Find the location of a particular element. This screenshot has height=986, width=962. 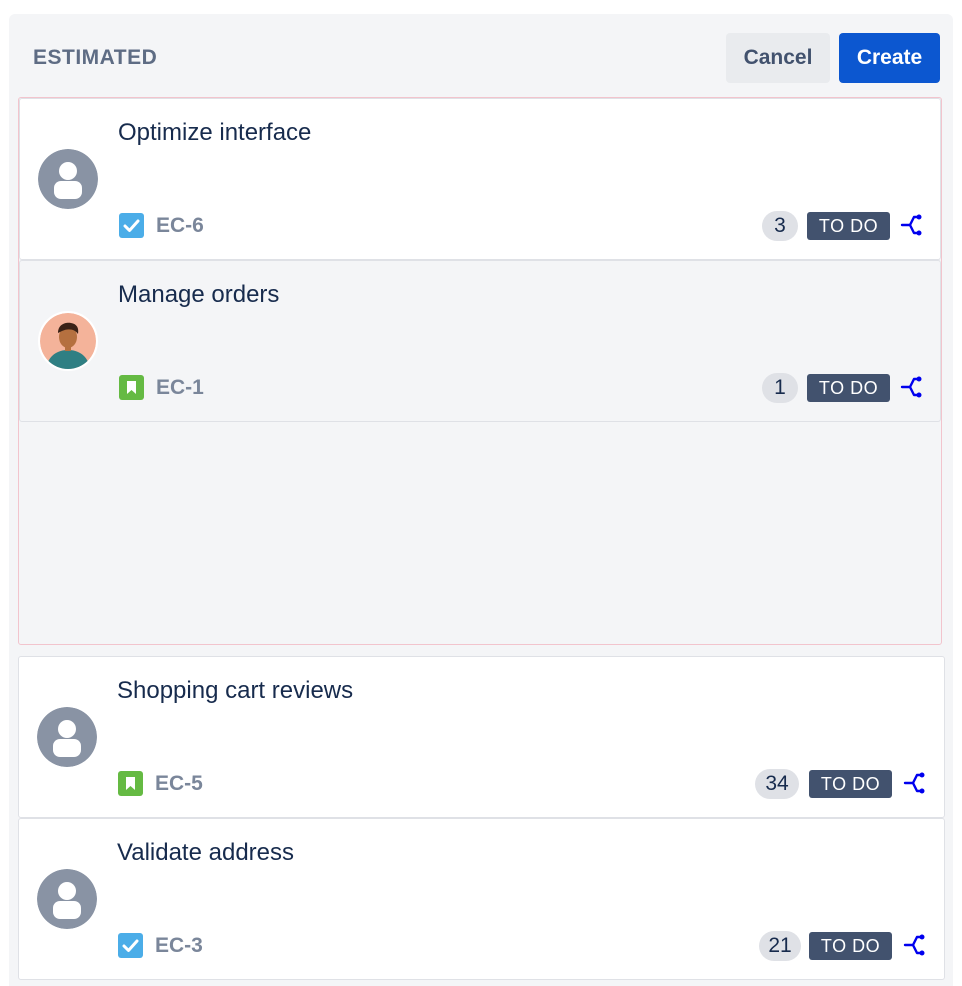

issue-key: EC-5 is located at coordinates (179, 784).